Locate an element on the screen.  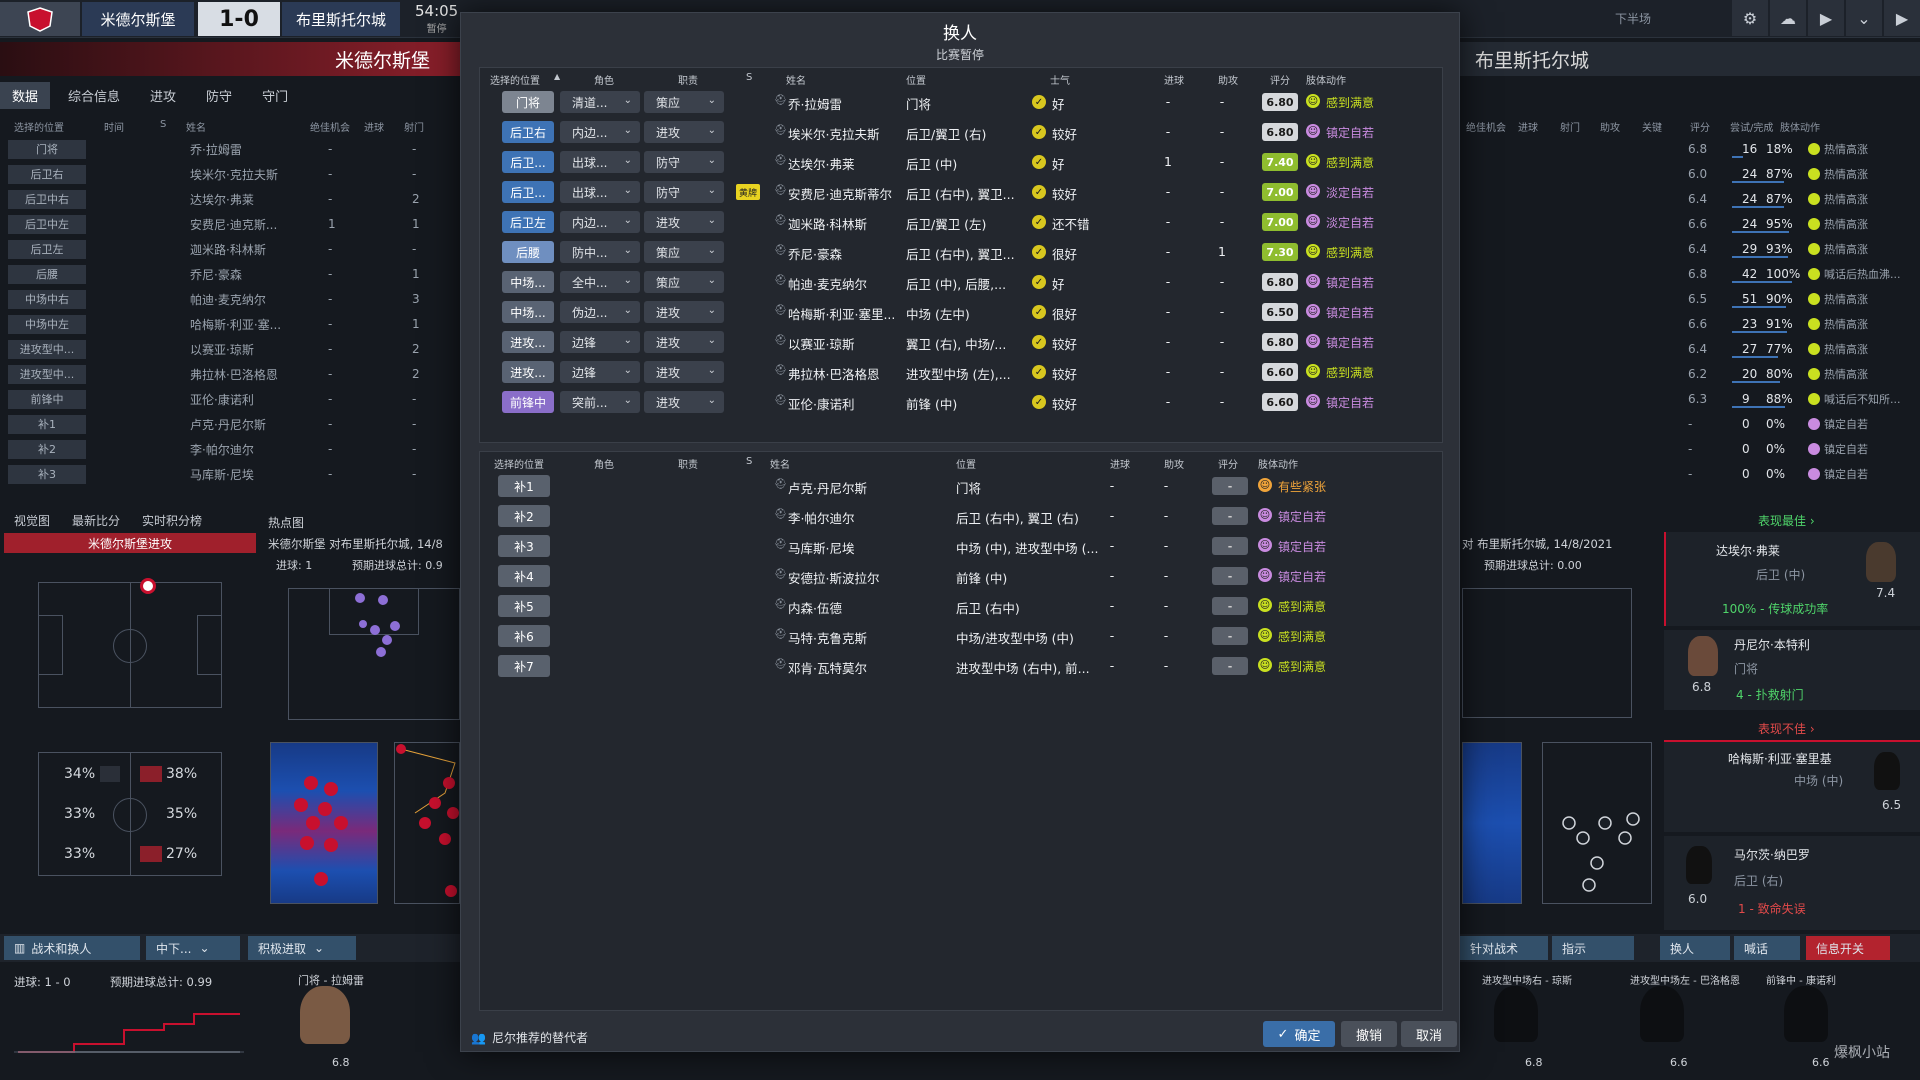
left-player-row: 补3 马库斯·尼埃 - - is located at coordinates (228, 474).